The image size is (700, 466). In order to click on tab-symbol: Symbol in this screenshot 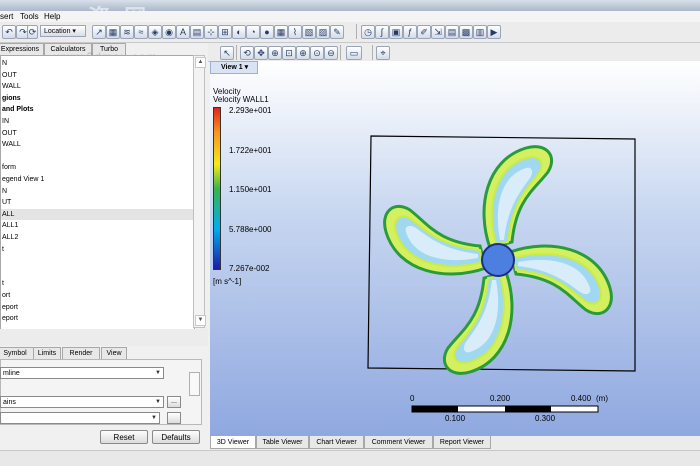, I will do `click(17, 353)`.